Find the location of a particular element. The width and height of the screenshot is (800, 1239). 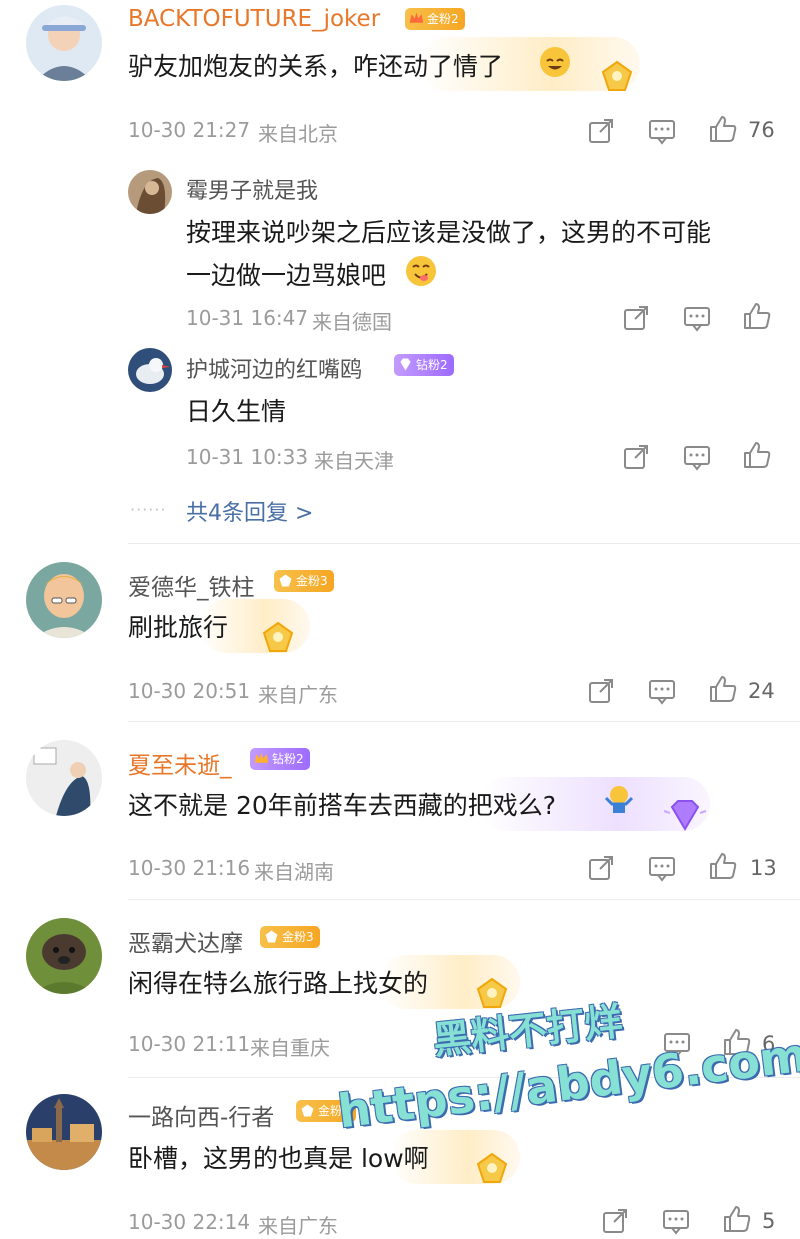

comment-text: 闲得在特么旅行路上找女的 is located at coordinates (278, 983).